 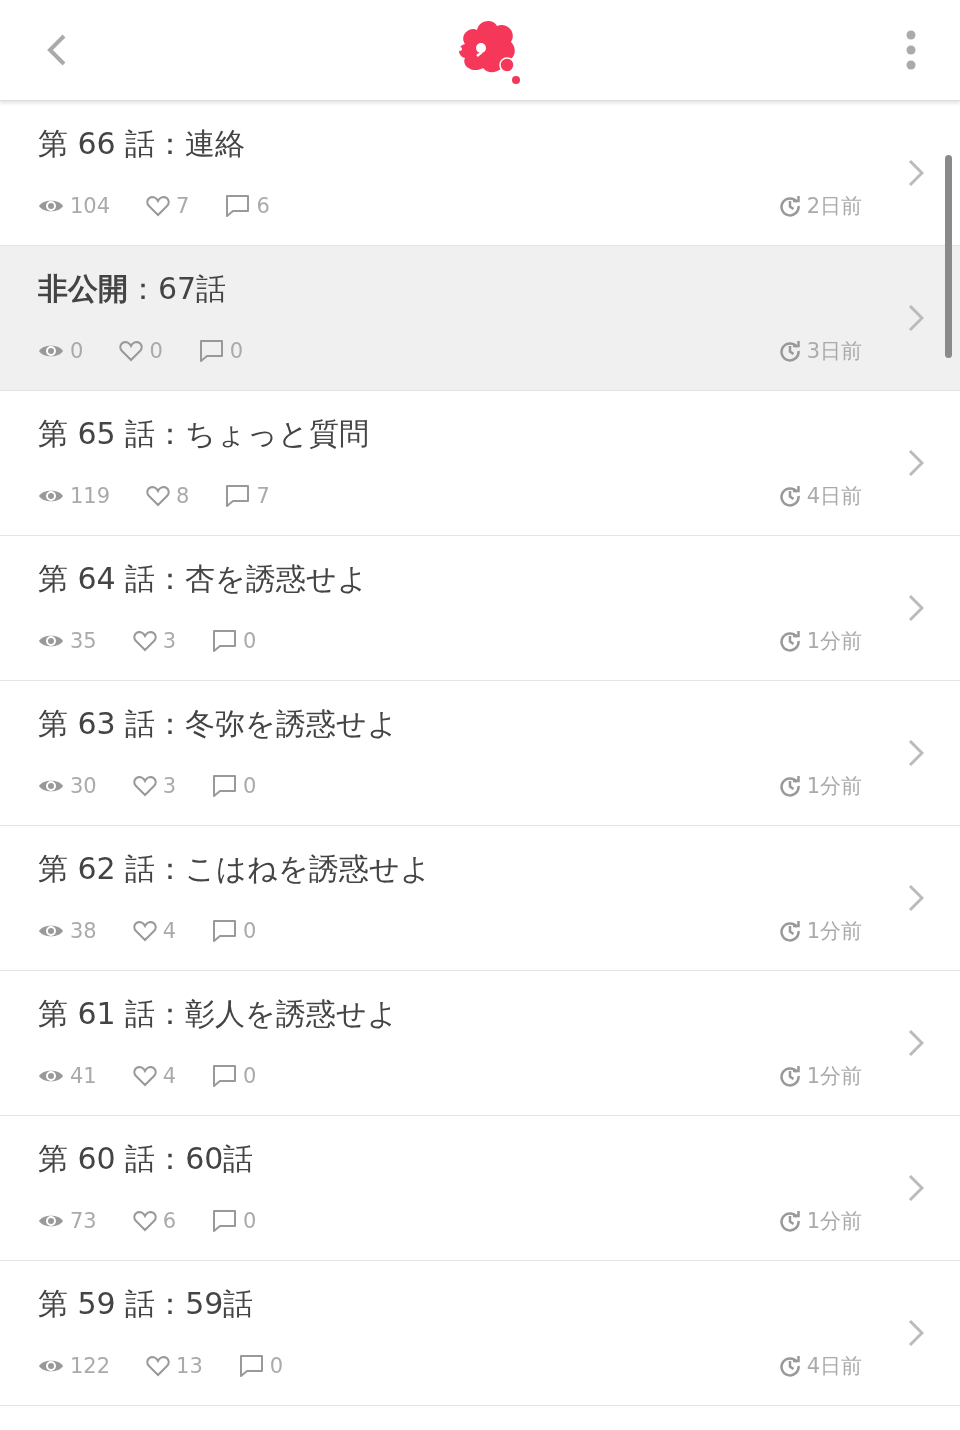 What do you see at coordinates (90, 206) in the screenshot?
I see `view-count: 104` at bounding box center [90, 206].